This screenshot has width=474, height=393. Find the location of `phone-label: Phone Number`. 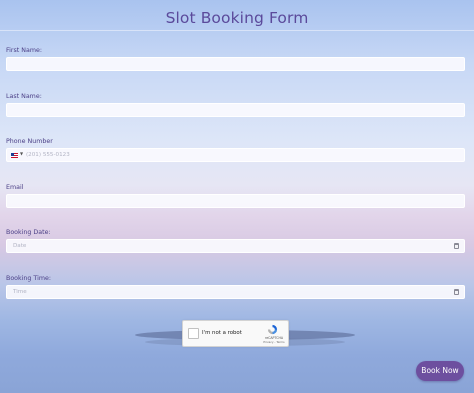

phone-label: Phone Number is located at coordinates (29, 141).